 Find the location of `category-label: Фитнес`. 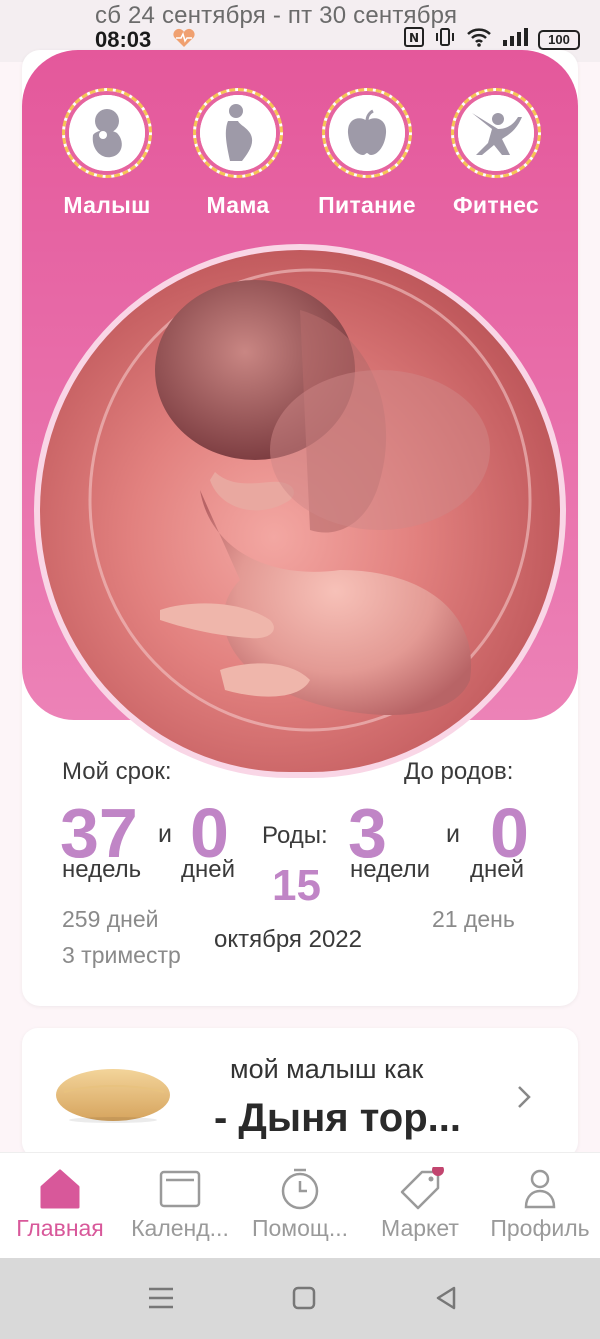

category-label: Фитнес is located at coordinates (495, 205).